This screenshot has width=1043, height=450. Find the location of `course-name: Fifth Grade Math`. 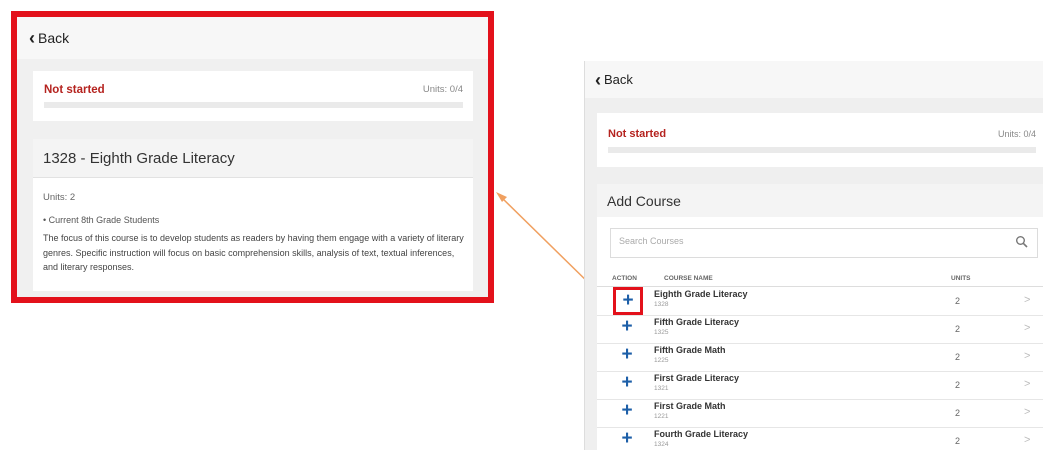

course-name: Fifth Grade Math is located at coordinates (690, 350).